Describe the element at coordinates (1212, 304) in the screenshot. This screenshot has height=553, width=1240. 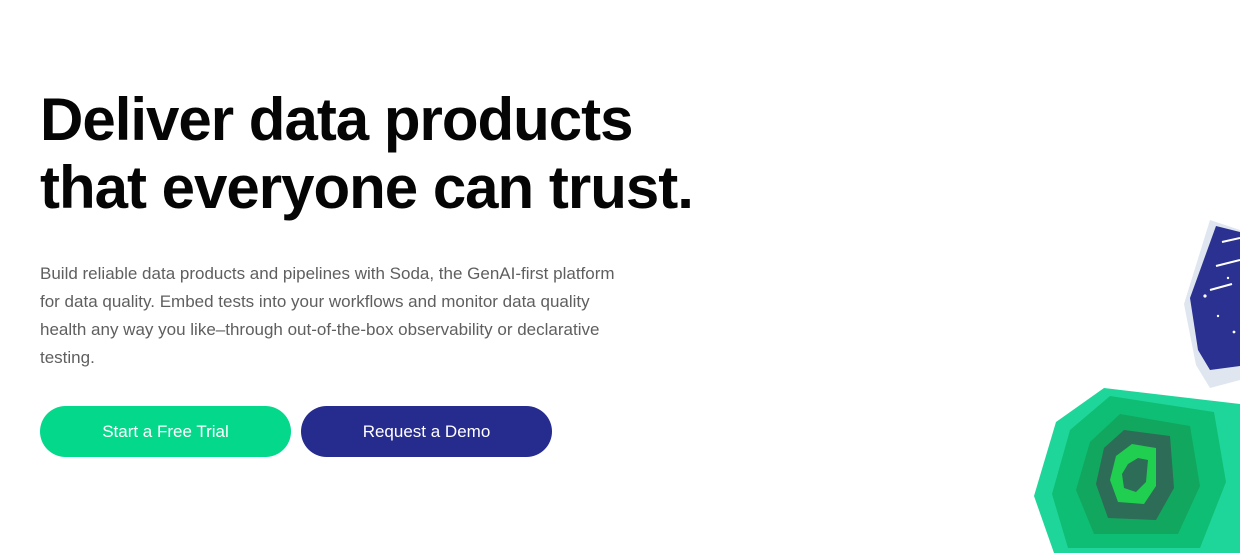
I see `navy-hexagon-graphic` at that location.